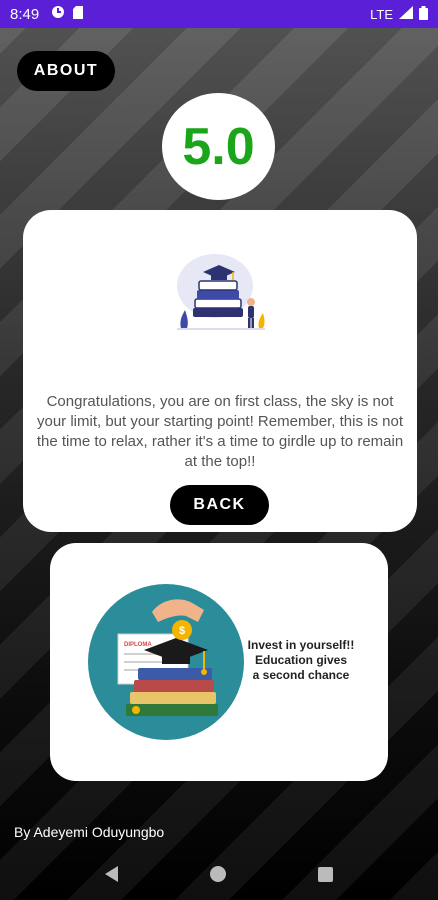 This screenshot has height=900, width=438. I want to click on status-right: LTE, so click(399, 14).